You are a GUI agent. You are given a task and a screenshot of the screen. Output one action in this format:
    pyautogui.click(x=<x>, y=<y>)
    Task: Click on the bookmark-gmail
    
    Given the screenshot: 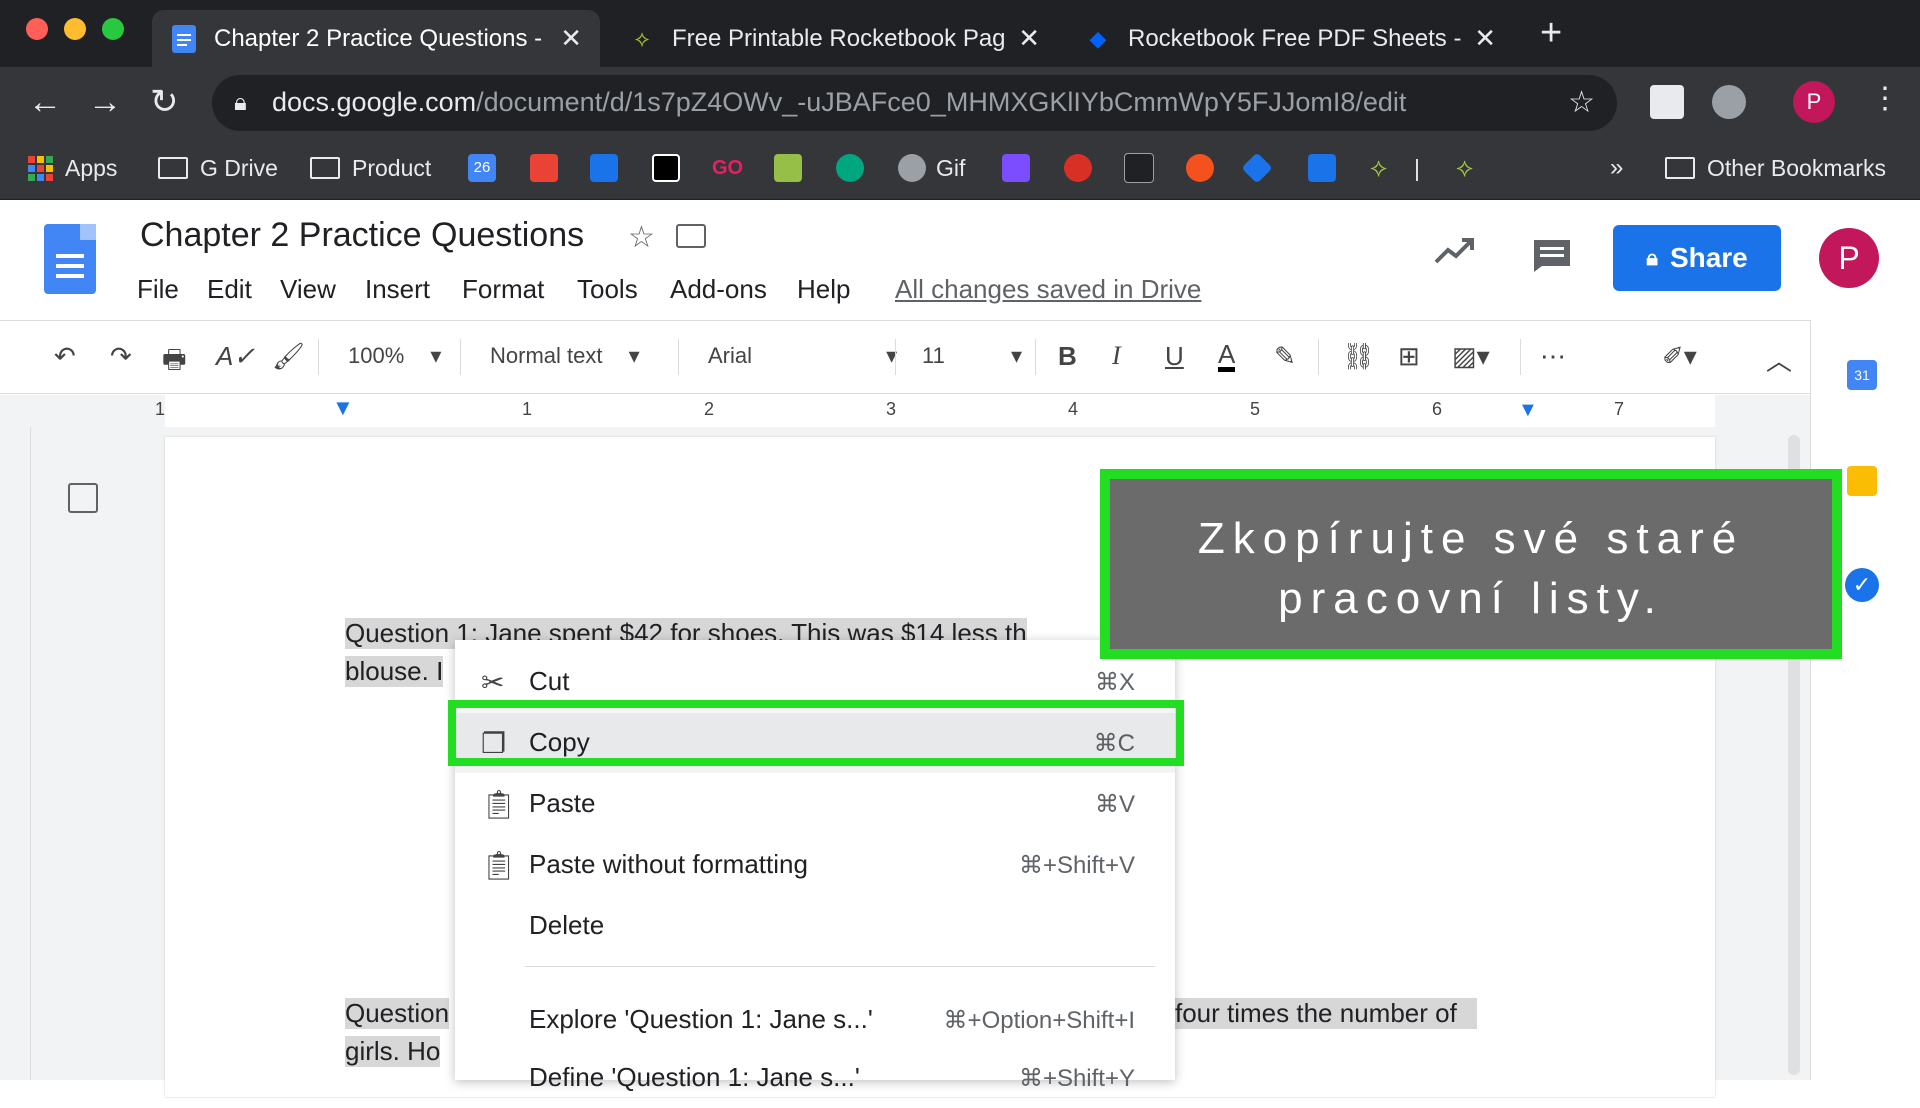 What is the action you would take?
    pyautogui.click(x=549, y=168)
    